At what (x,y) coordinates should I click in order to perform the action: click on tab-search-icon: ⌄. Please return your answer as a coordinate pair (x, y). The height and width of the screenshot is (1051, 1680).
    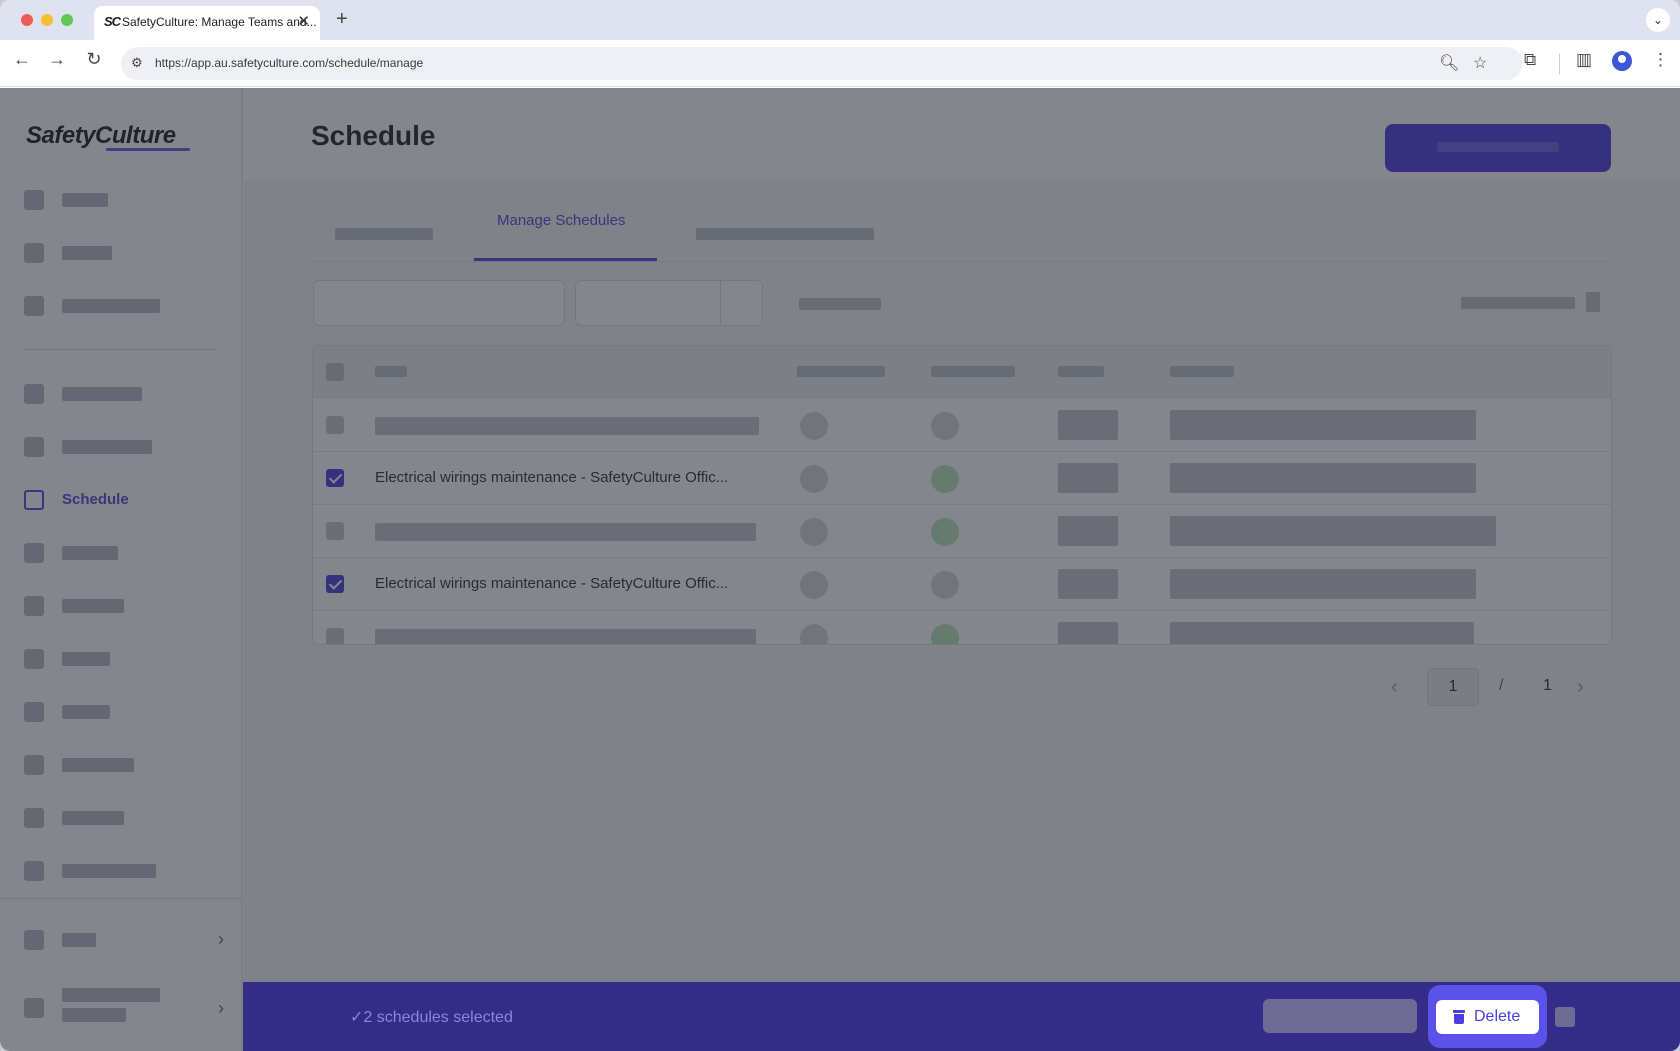
    Looking at the image, I should click on (1658, 20).